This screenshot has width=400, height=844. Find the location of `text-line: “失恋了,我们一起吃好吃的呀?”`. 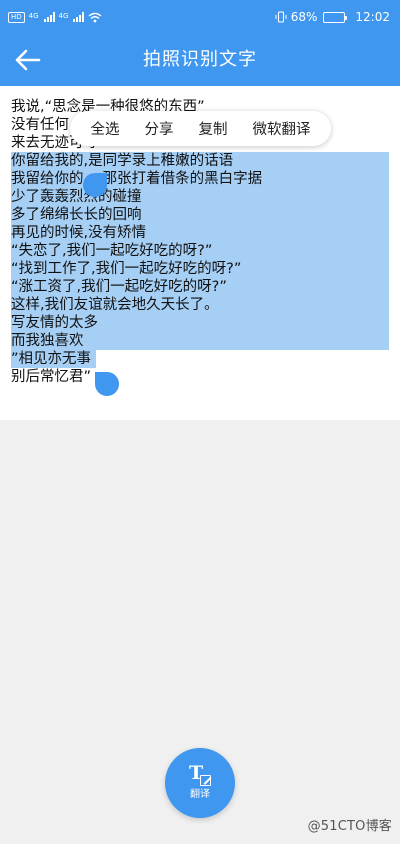

text-line: “失恋了,我们一起吃好吃的呀?” is located at coordinates (201, 251).